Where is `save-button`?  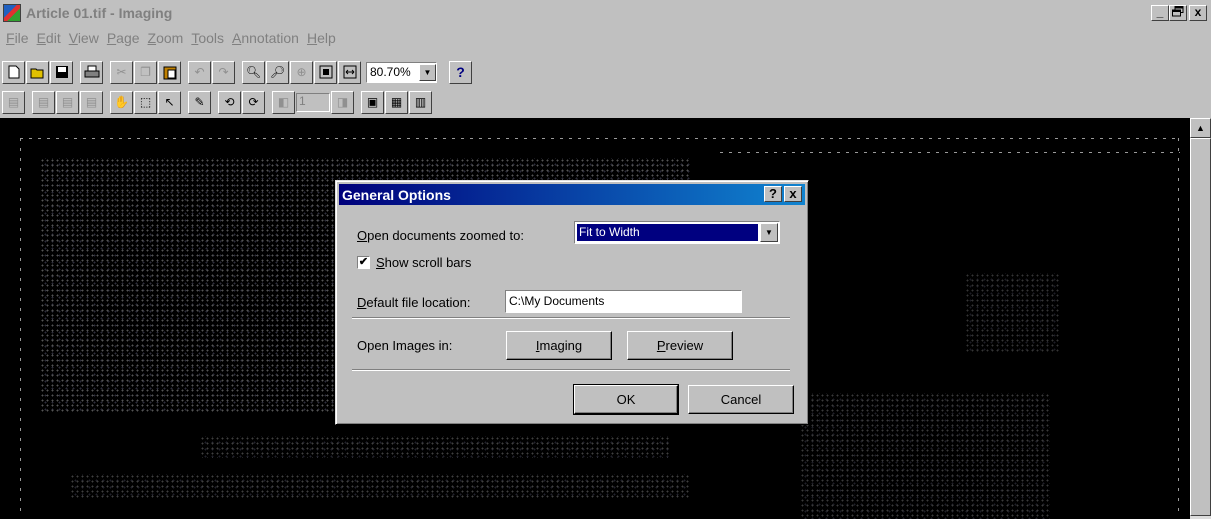 save-button is located at coordinates (61, 72).